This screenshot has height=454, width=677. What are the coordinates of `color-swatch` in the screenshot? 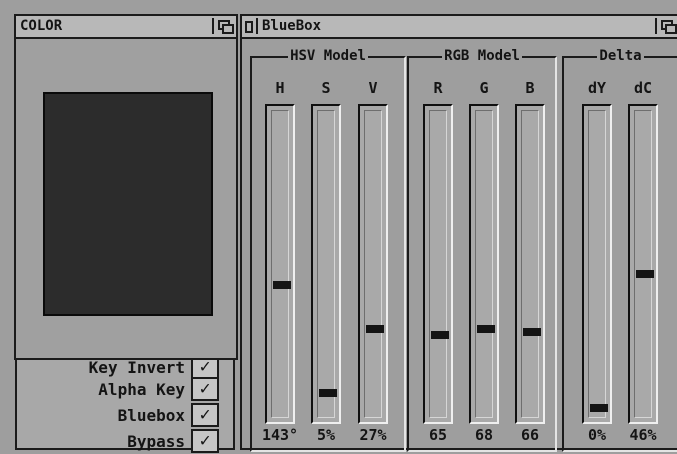 It's located at (128, 204).